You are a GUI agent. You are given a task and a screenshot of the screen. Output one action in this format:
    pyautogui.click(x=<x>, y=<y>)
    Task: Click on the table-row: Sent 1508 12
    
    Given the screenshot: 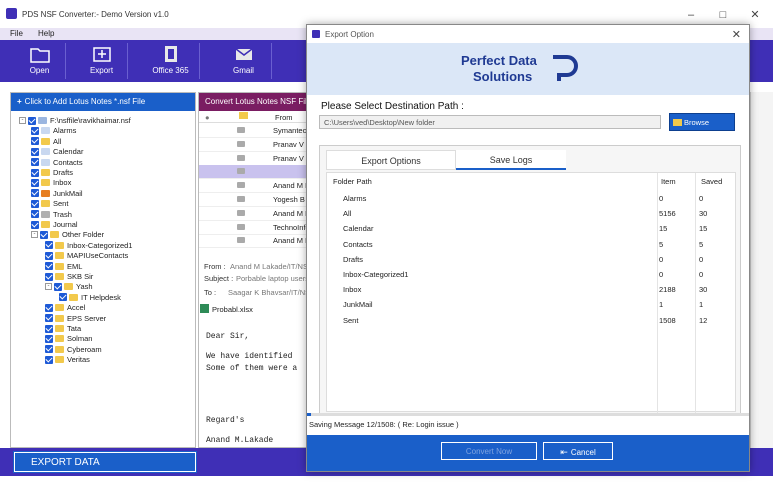 What is the action you would take?
    pyautogui.click(x=531, y=320)
    